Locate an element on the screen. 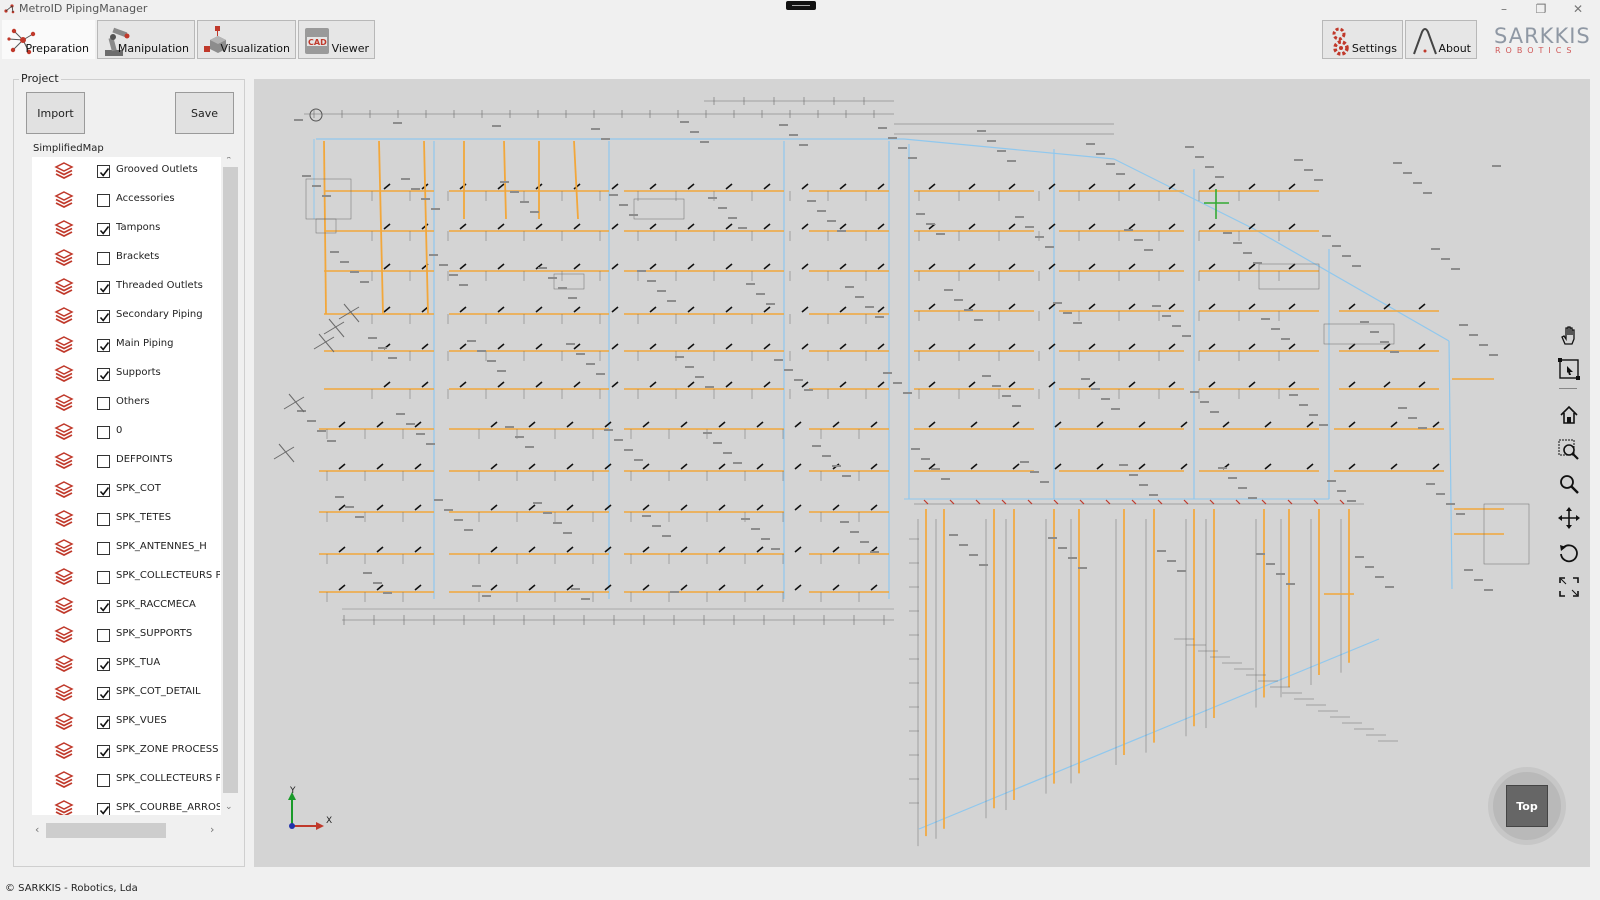 This screenshot has width=1600, height=900. close-icon: ✕ is located at coordinates (1578, 9).